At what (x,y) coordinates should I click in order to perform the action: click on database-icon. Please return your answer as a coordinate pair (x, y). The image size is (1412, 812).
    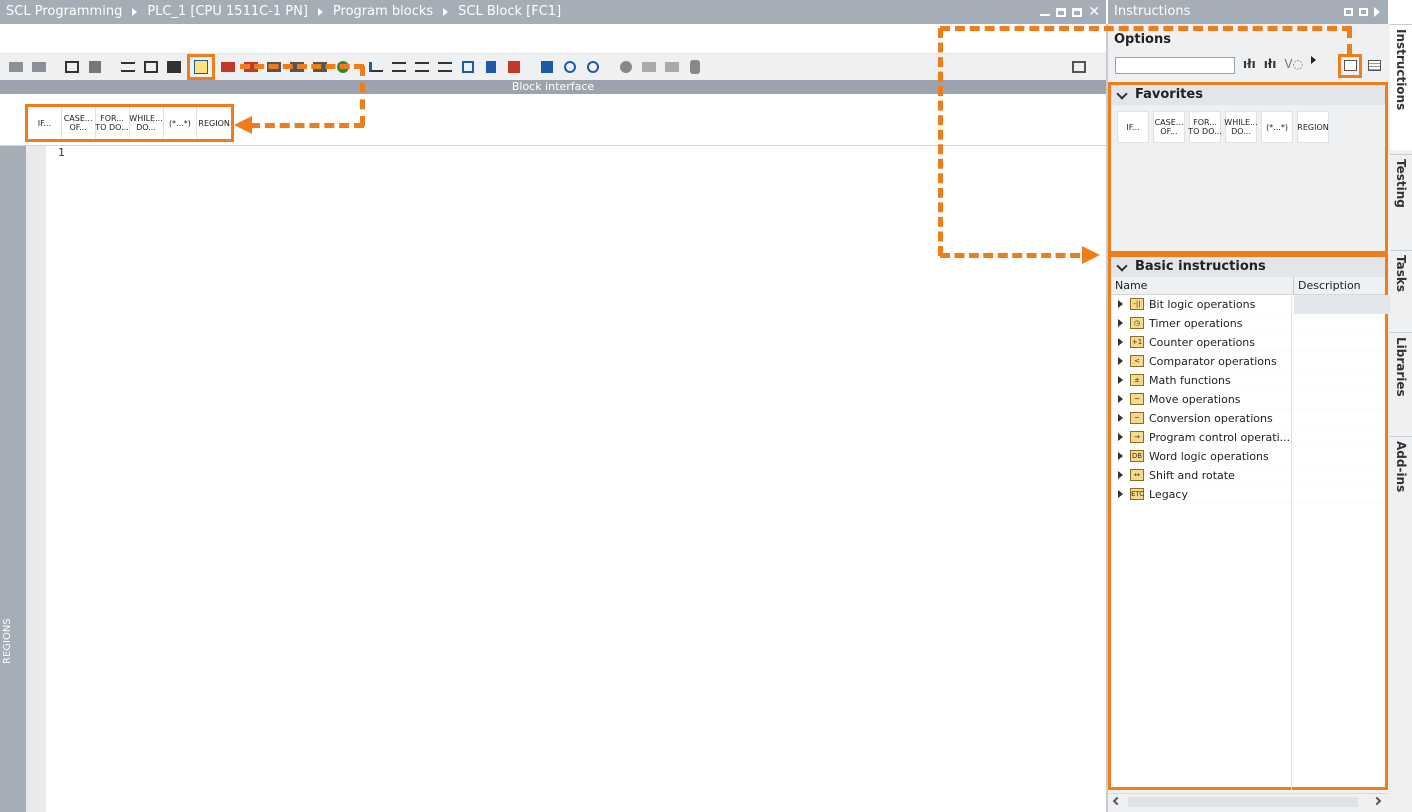
    Looking at the image, I should click on (695, 67).